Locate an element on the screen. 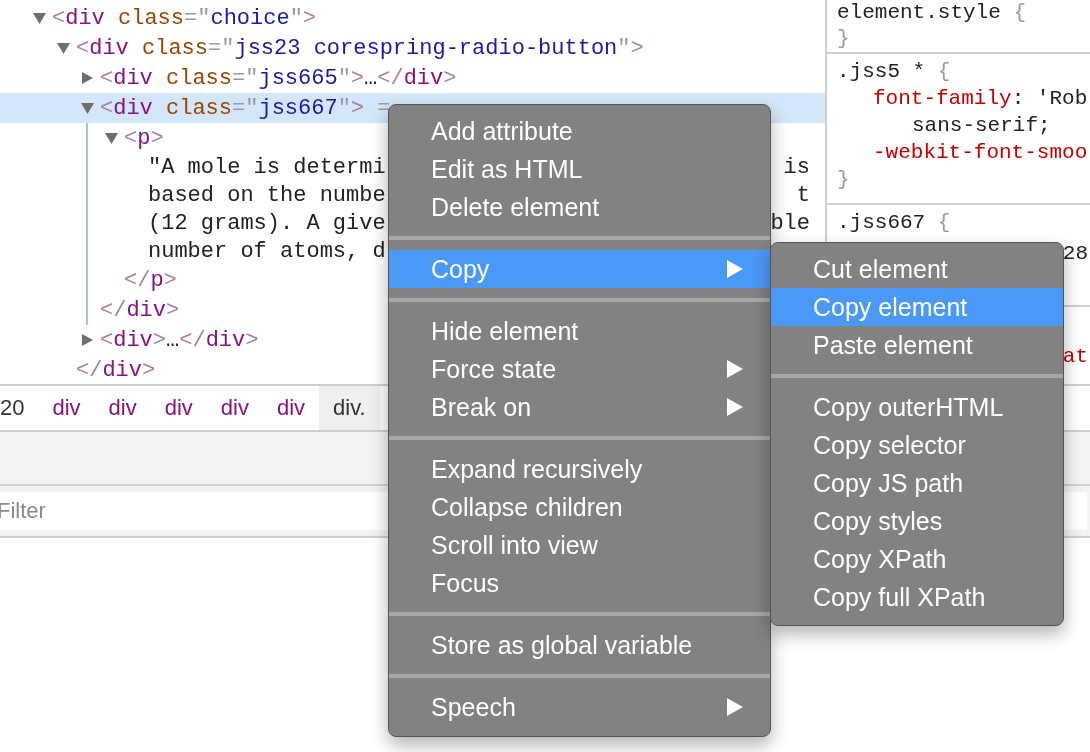 Image resolution: width=1090 pixels, height=752 pixels. code-line: "A mole is determi is located at coordinates (267, 167).